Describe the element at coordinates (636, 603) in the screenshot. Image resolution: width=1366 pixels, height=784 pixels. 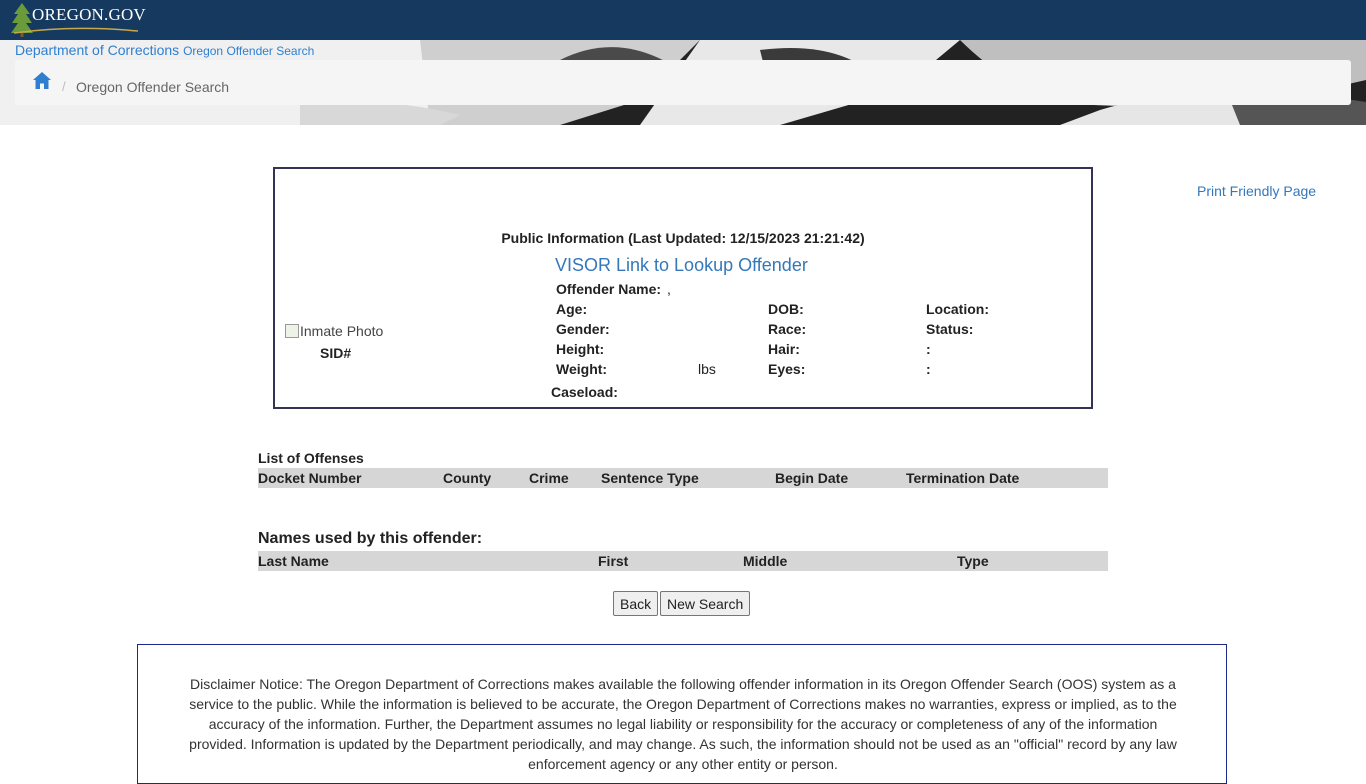
I see `back-button: Back` at that location.